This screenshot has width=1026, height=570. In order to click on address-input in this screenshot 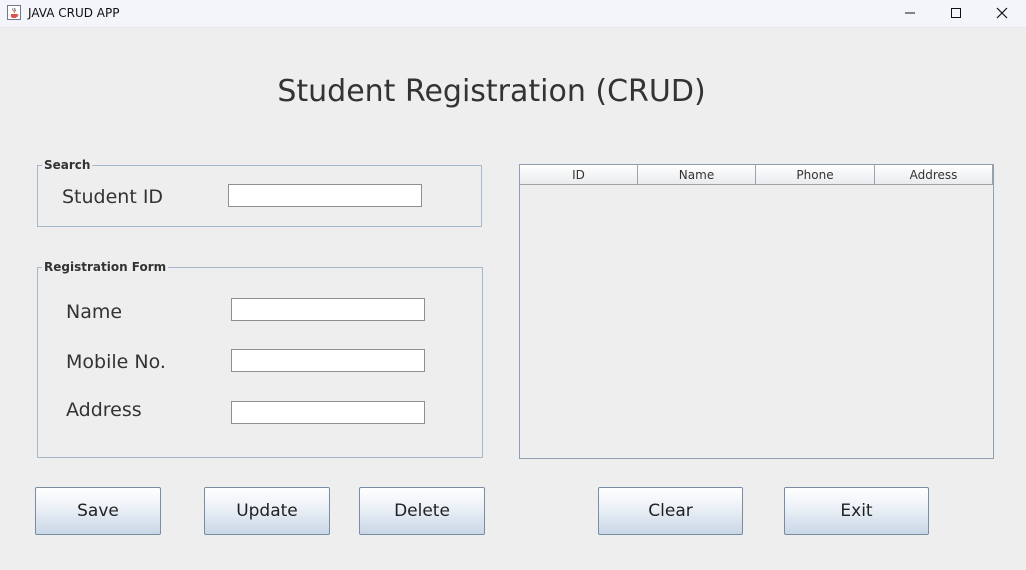, I will do `click(328, 412)`.